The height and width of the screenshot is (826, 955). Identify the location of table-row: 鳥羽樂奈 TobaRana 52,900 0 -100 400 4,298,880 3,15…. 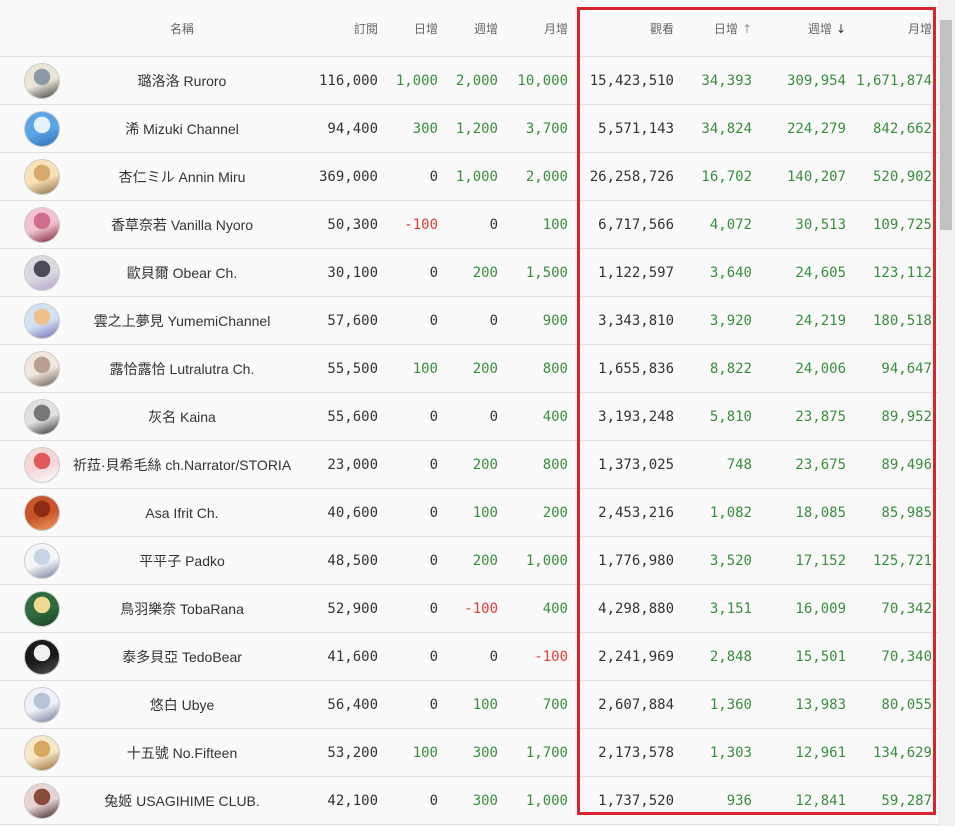
(470, 608).